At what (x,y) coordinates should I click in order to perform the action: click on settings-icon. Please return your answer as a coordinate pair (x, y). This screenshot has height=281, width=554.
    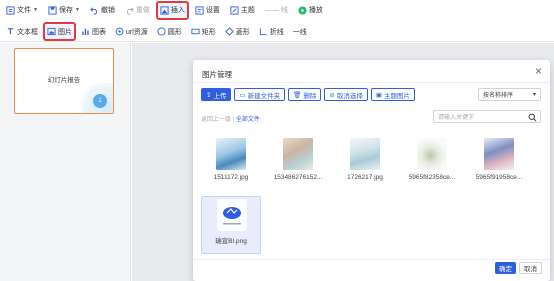
    Looking at the image, I should click on (199, 10).